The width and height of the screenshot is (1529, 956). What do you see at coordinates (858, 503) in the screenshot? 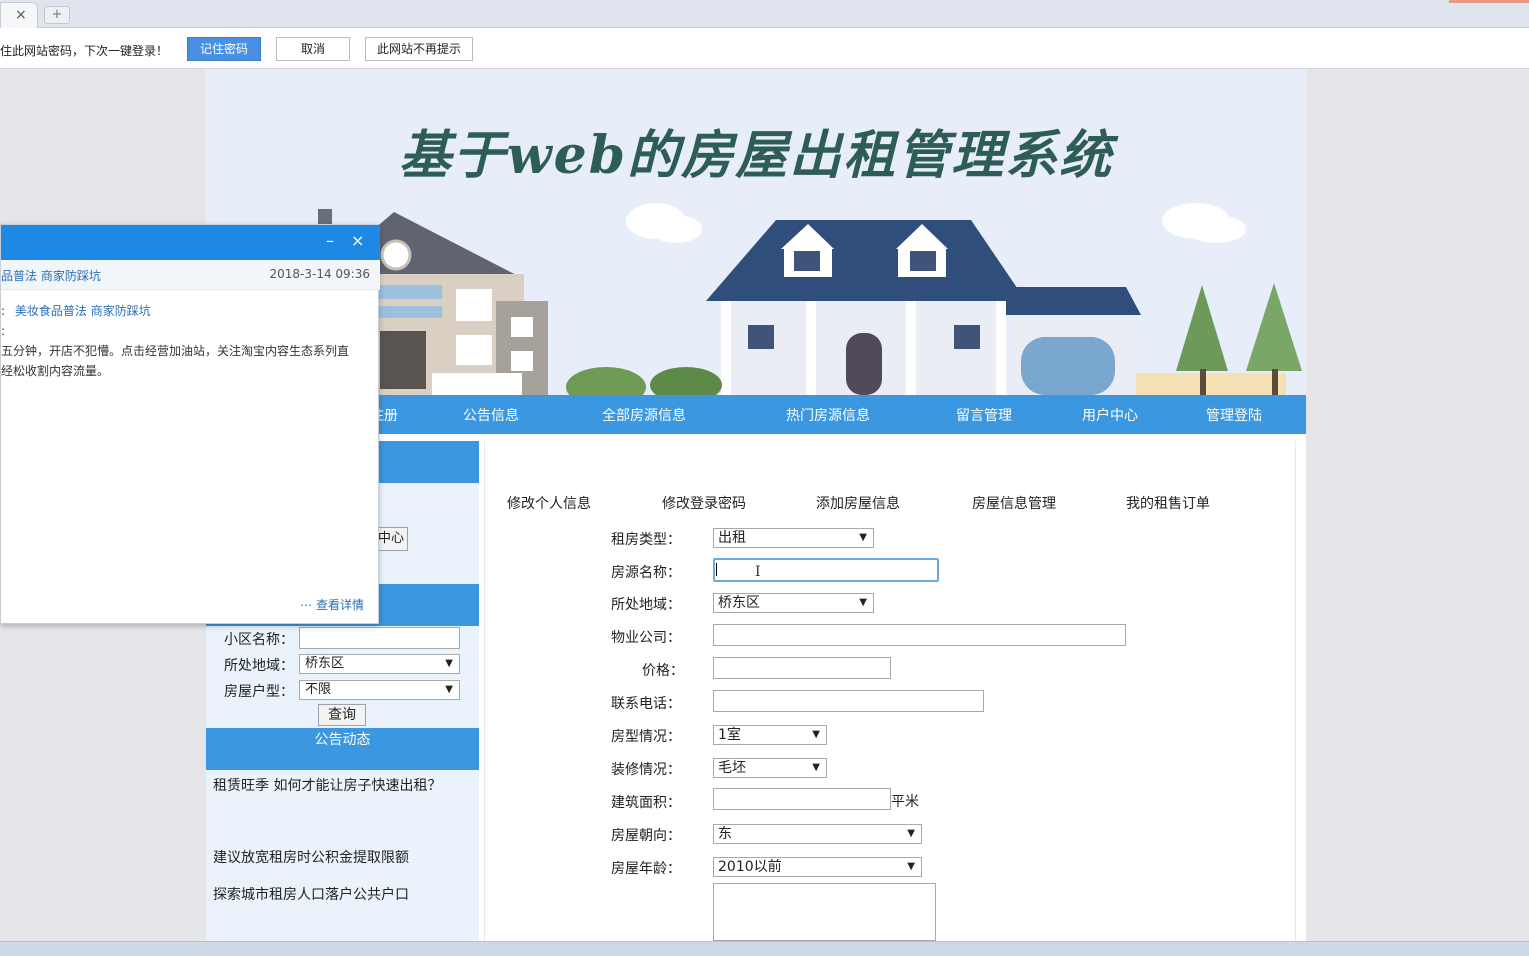
I see `menu-add-house: 添加房屋信息` at bounding box center [858, 503].